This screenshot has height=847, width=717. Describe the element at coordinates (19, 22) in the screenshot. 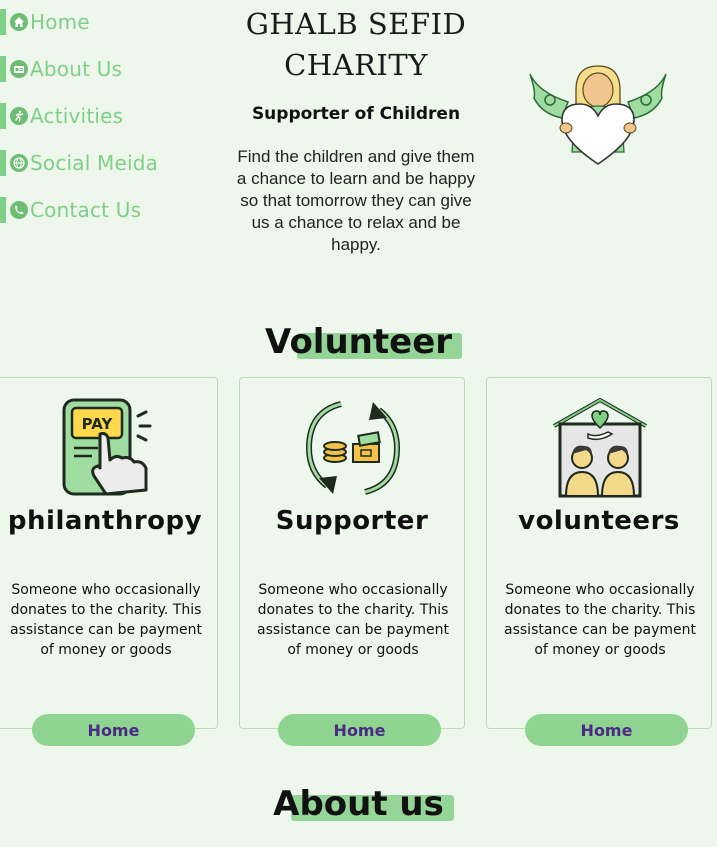

I see `home-icon` at that location.